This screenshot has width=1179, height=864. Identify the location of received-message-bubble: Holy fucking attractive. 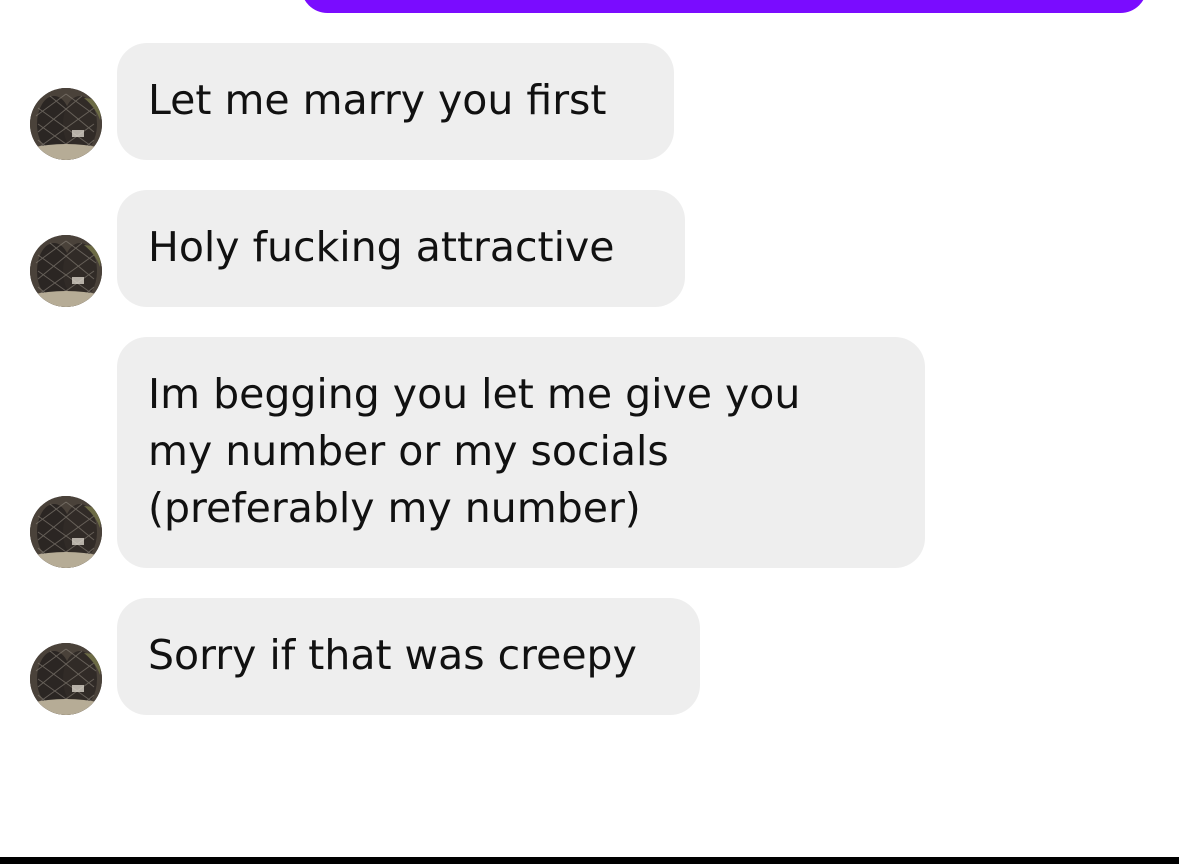
(401, 248).